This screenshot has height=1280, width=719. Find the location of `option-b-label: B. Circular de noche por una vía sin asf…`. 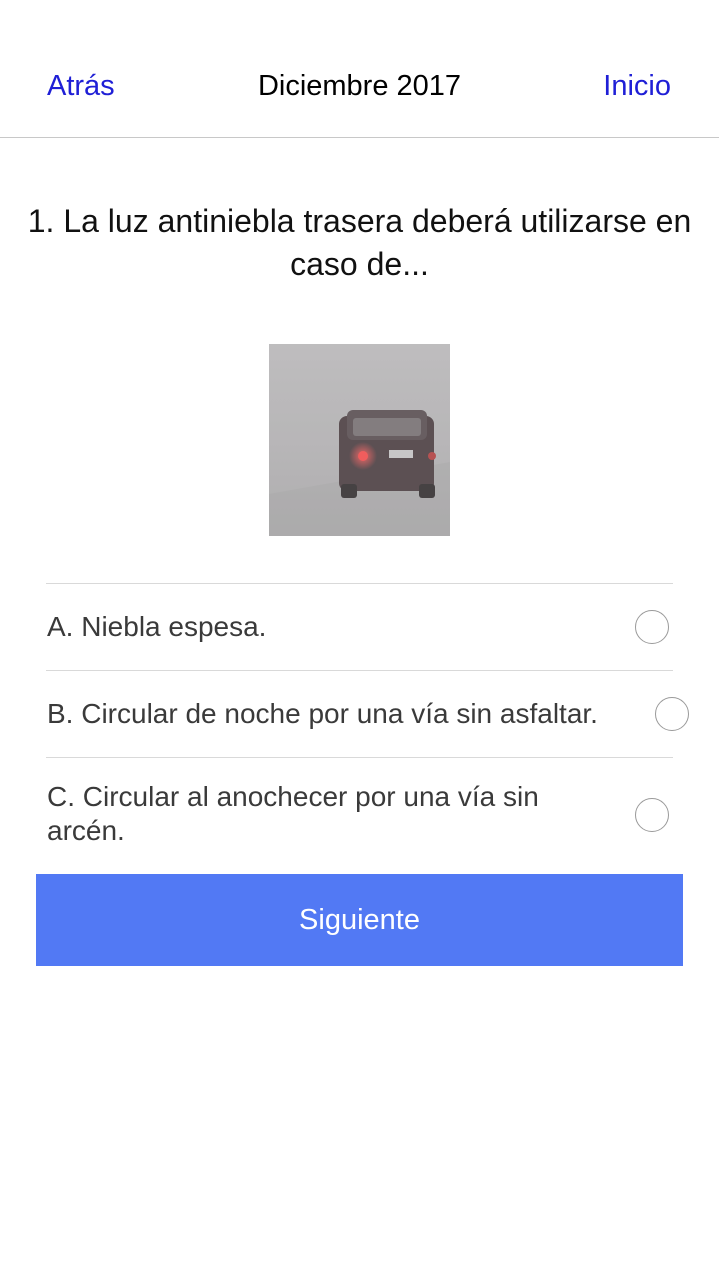

option-b-label: B. Circular de noche por una vía sin asf… is located at coordinates (322, 713).